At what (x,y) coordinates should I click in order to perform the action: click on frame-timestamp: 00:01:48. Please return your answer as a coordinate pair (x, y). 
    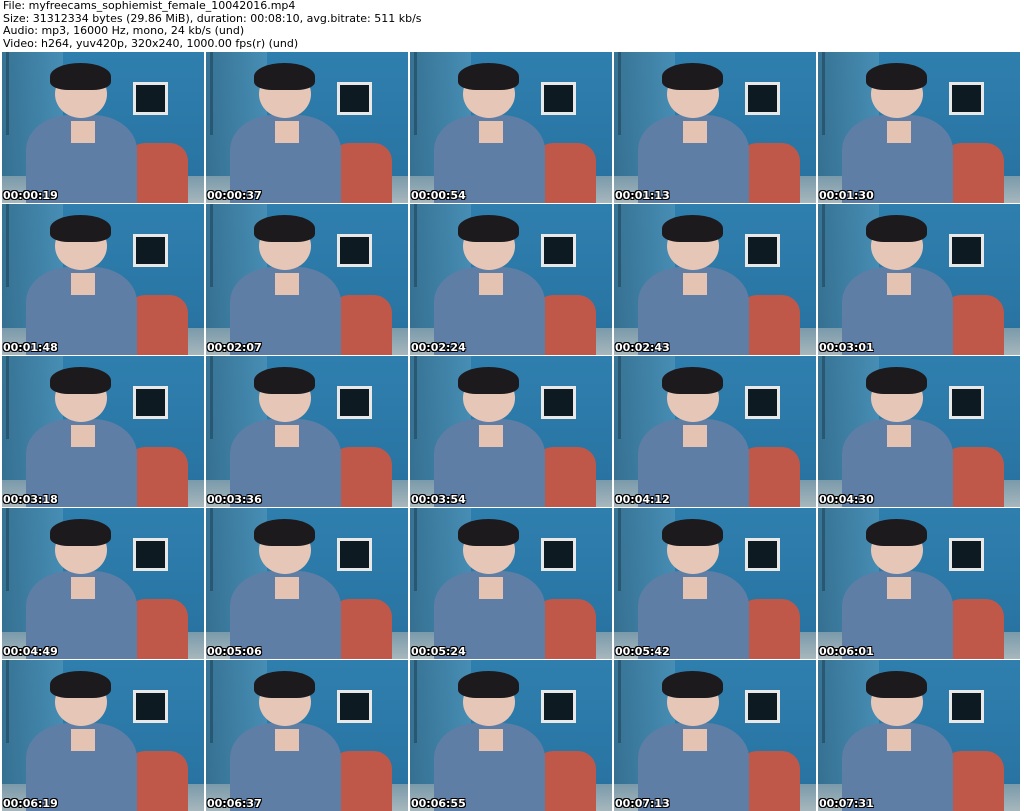
    Looking at the image, I should click on (30, 347).